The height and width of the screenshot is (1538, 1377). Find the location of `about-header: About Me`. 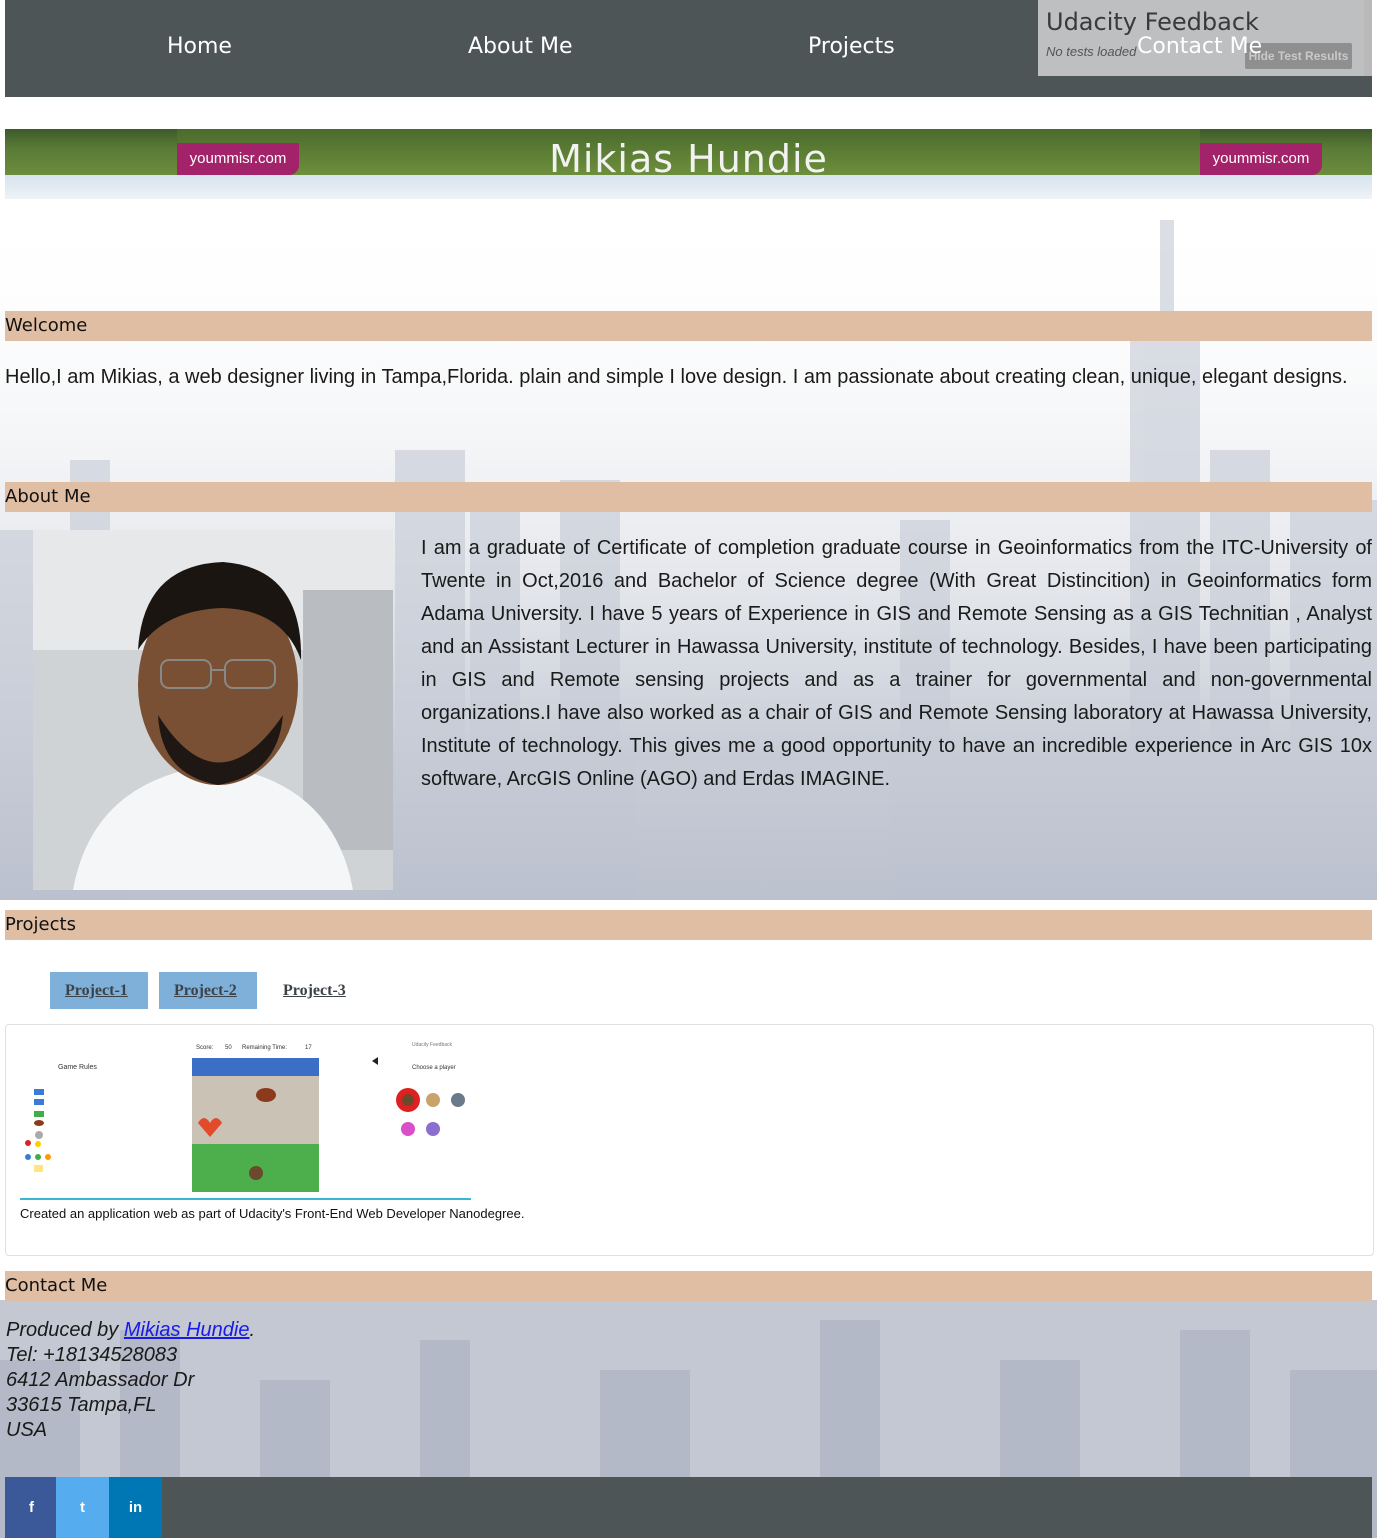

about-header: About Me is located at coordinates (688, 497).